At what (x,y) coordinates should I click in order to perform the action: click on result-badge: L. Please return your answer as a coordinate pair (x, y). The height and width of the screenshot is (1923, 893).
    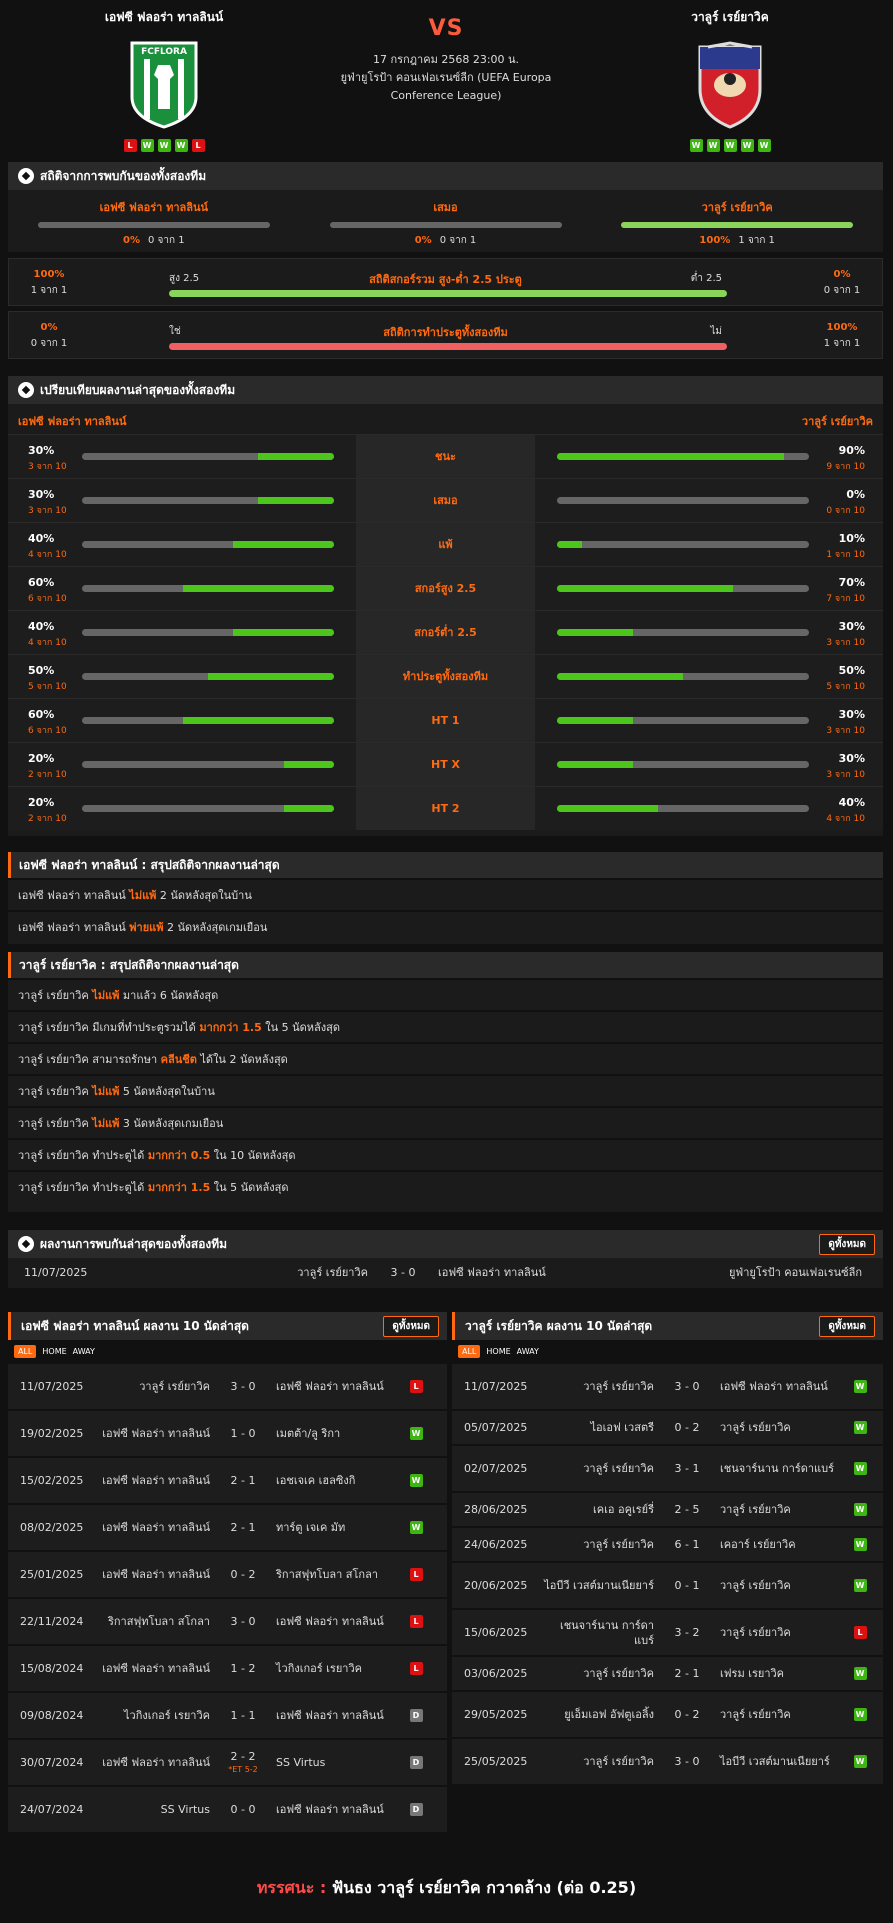
    Looking at the image, I should click on (416, 1621).